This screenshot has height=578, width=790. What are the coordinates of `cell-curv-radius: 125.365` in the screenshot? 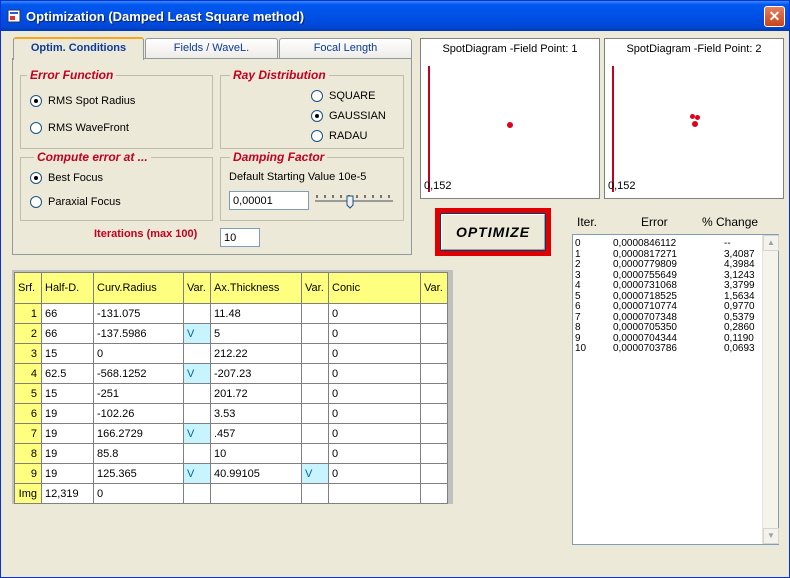 It's located at (138, 473).